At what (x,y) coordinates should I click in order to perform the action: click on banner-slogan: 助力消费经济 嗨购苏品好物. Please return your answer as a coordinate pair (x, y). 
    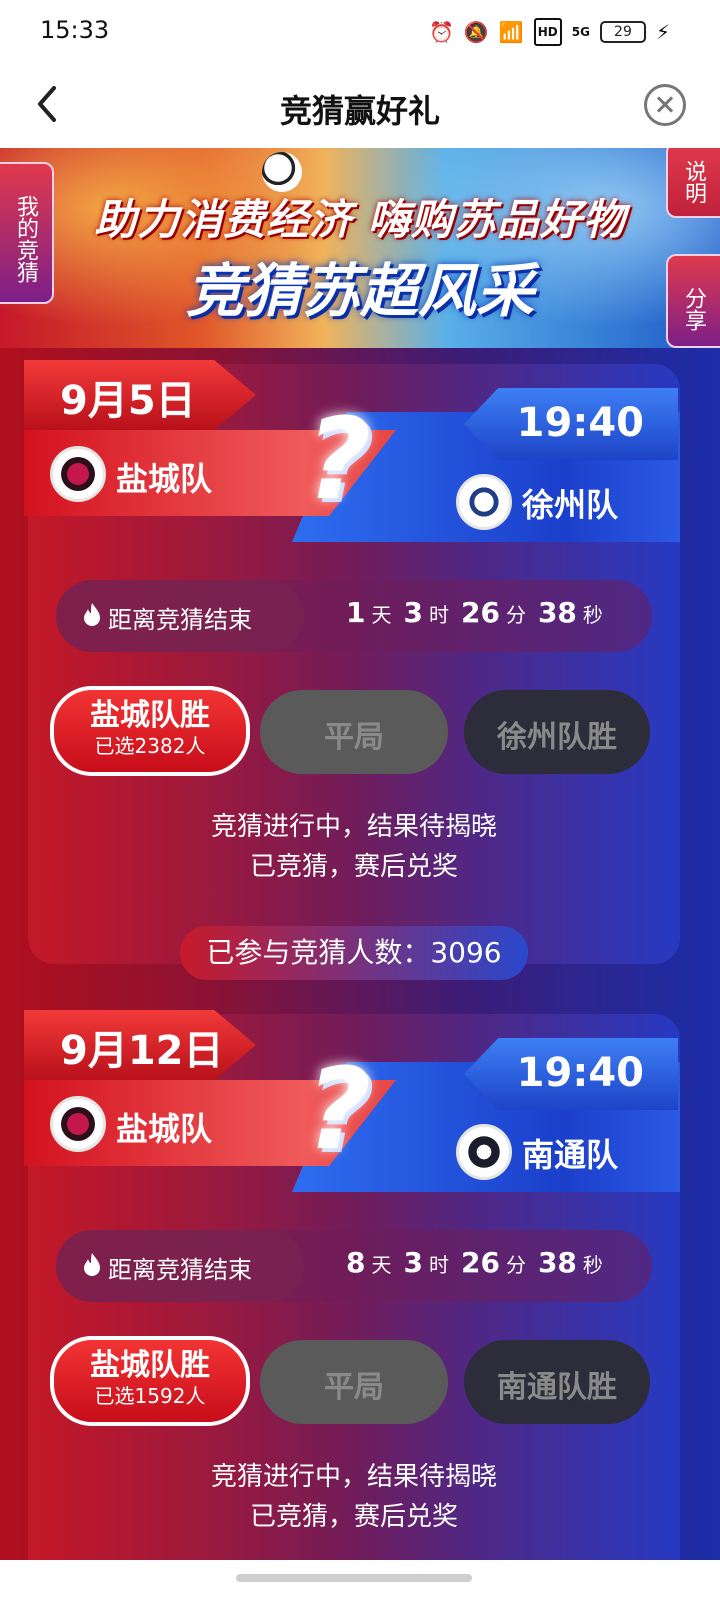
    Looking at the image, I should click on (360, 219).